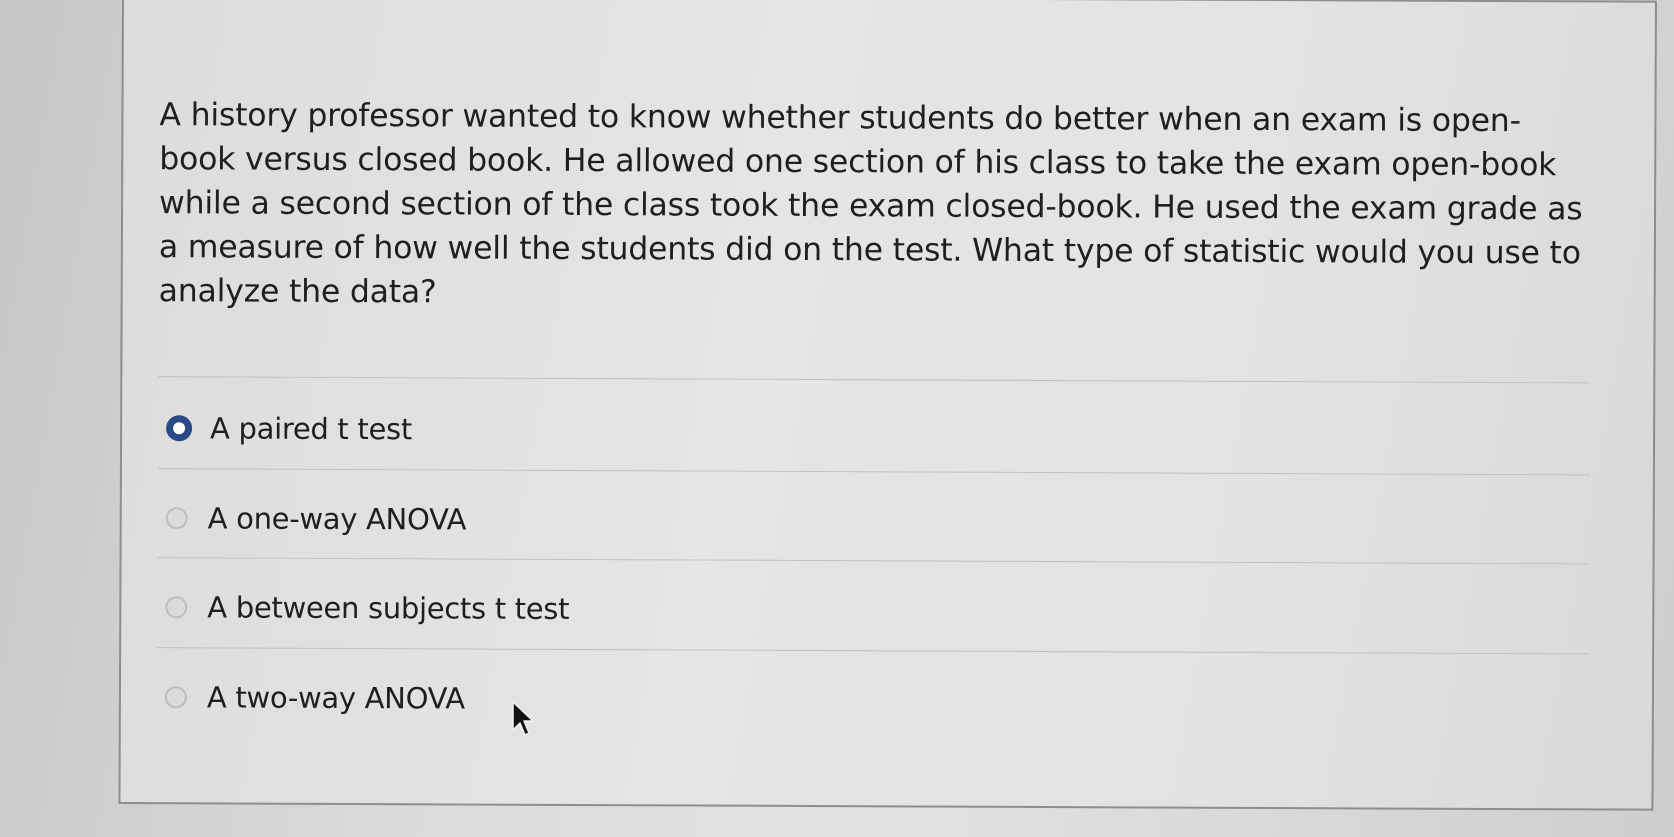  I want to click on option-label: A paired t test, so click(311, 429).